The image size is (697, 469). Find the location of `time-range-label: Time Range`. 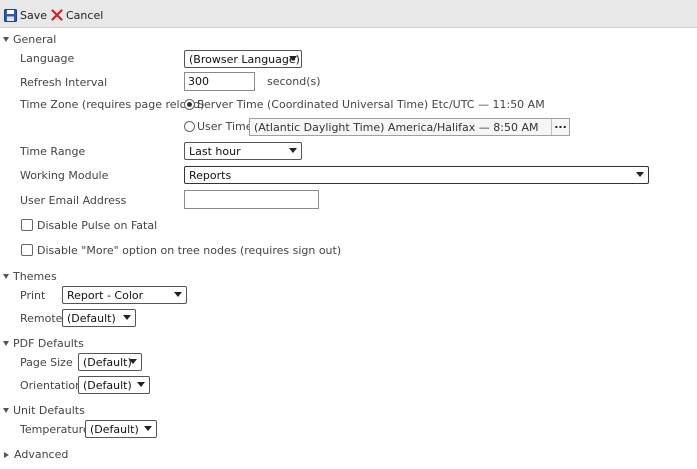

time-range-label: Time Range is located at coordinates (53, 151).